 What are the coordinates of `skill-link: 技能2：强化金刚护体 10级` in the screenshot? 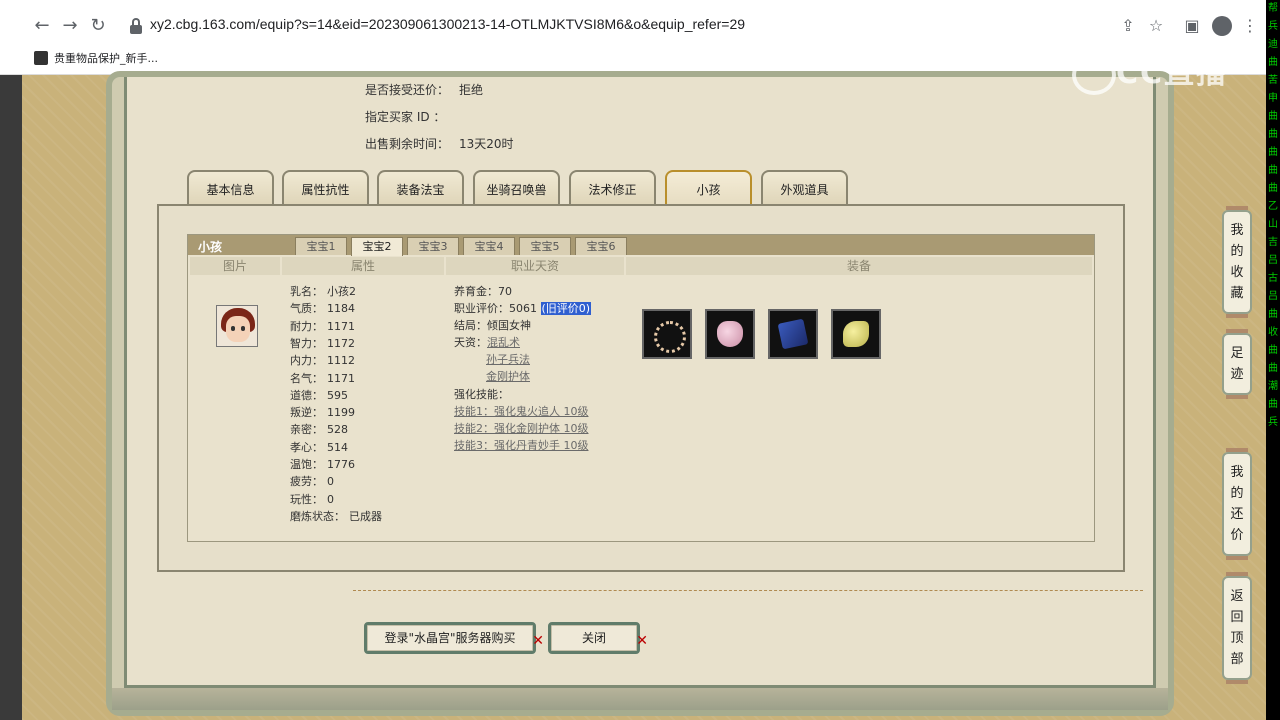 It's located at (521, 428).